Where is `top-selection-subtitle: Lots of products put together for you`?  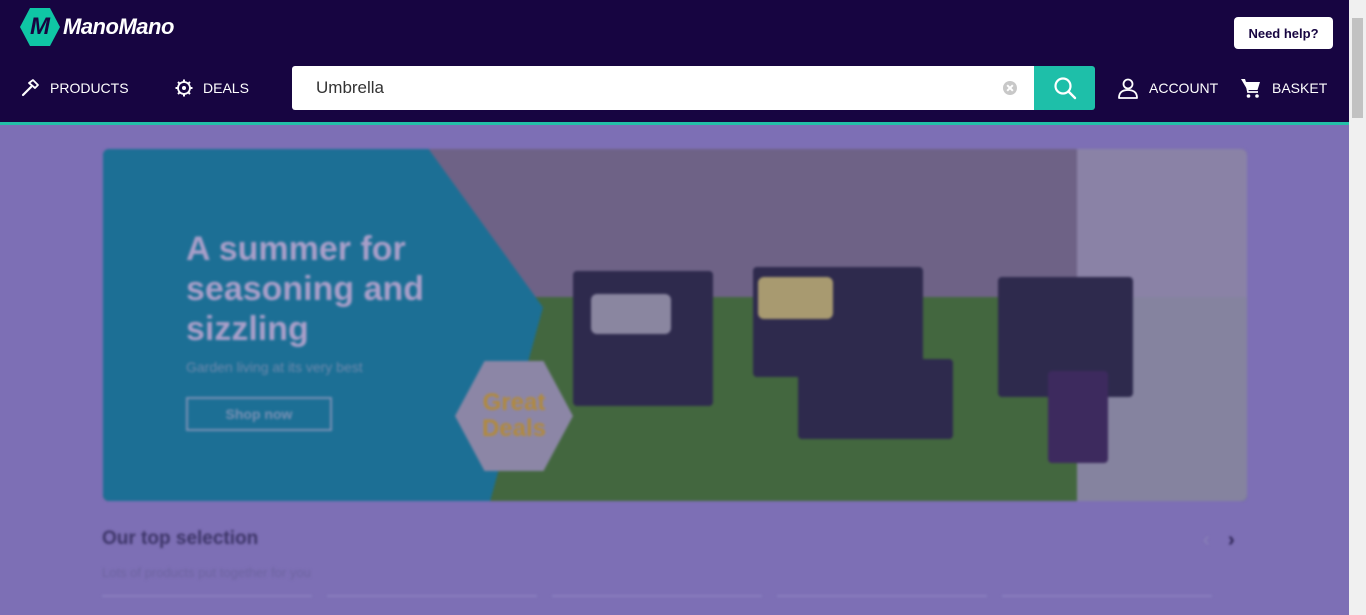
top-selection-subtitle: Lots of products put together for you is located at coordinates (206, 572).